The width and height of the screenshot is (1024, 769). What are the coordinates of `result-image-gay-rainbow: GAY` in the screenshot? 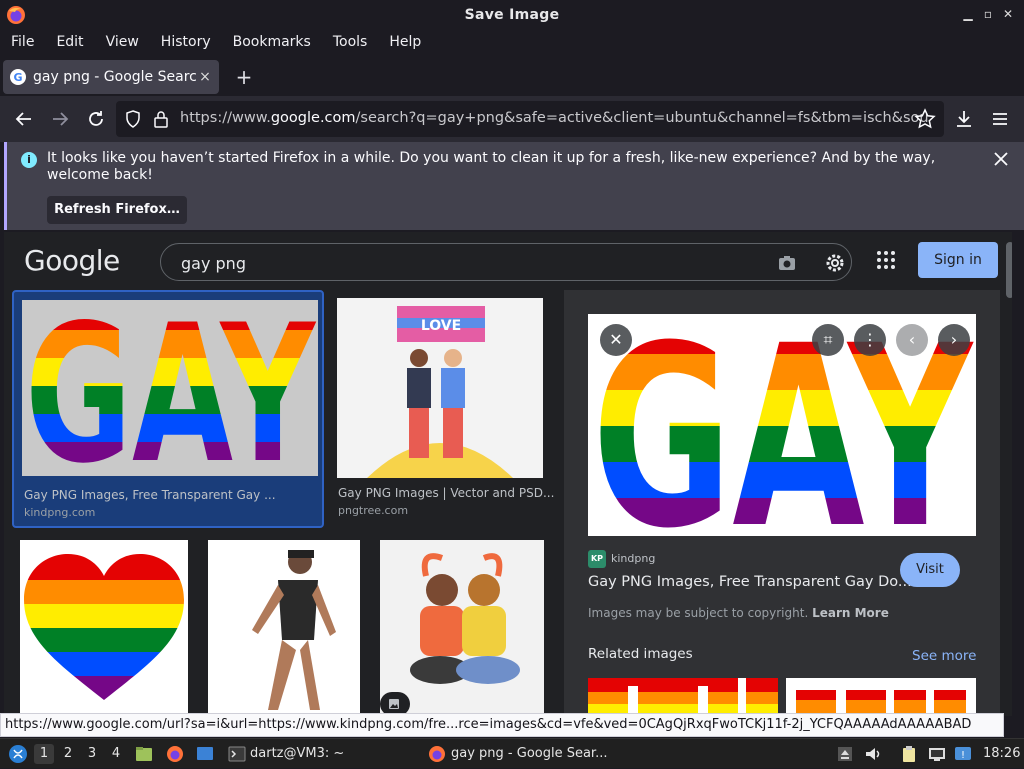 It's located at (170, 388).